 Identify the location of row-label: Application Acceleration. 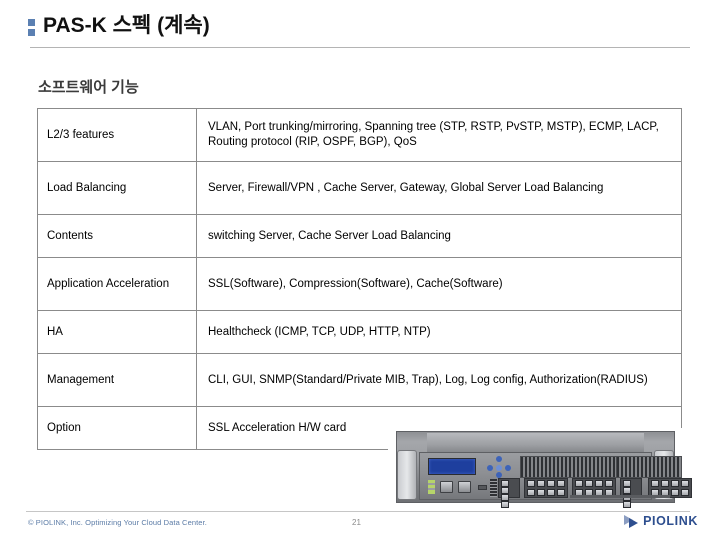
(117, 284).